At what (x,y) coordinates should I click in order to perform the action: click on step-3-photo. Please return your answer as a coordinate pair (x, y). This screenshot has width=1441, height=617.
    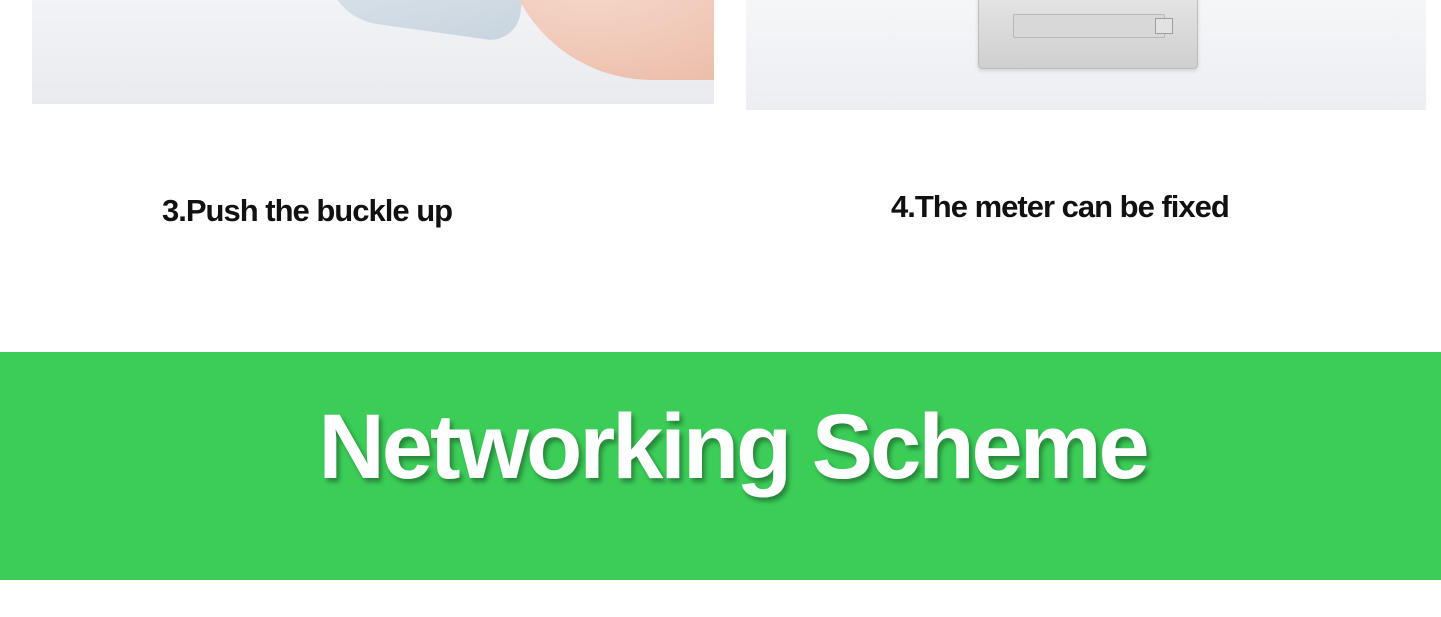
    Looking at the image, I should click on (373, 52).